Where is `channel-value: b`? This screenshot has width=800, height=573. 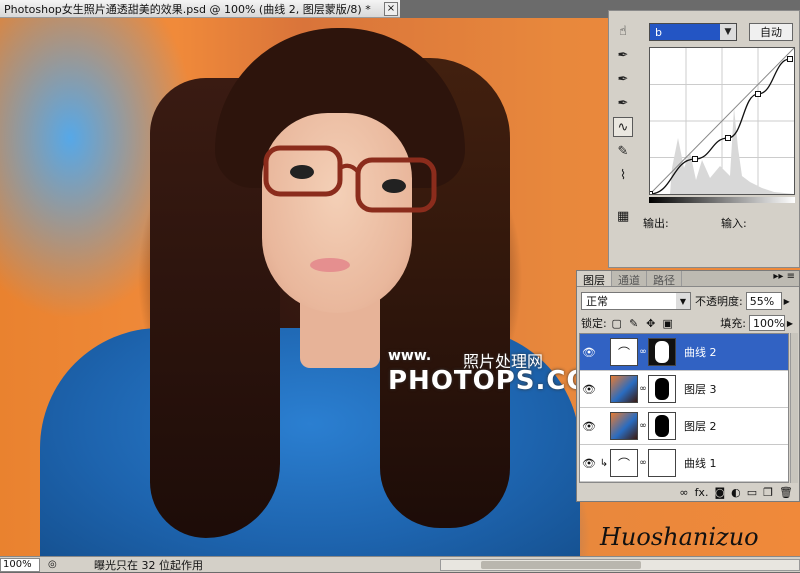 channel-value: b is located at coordinates (658, 32).